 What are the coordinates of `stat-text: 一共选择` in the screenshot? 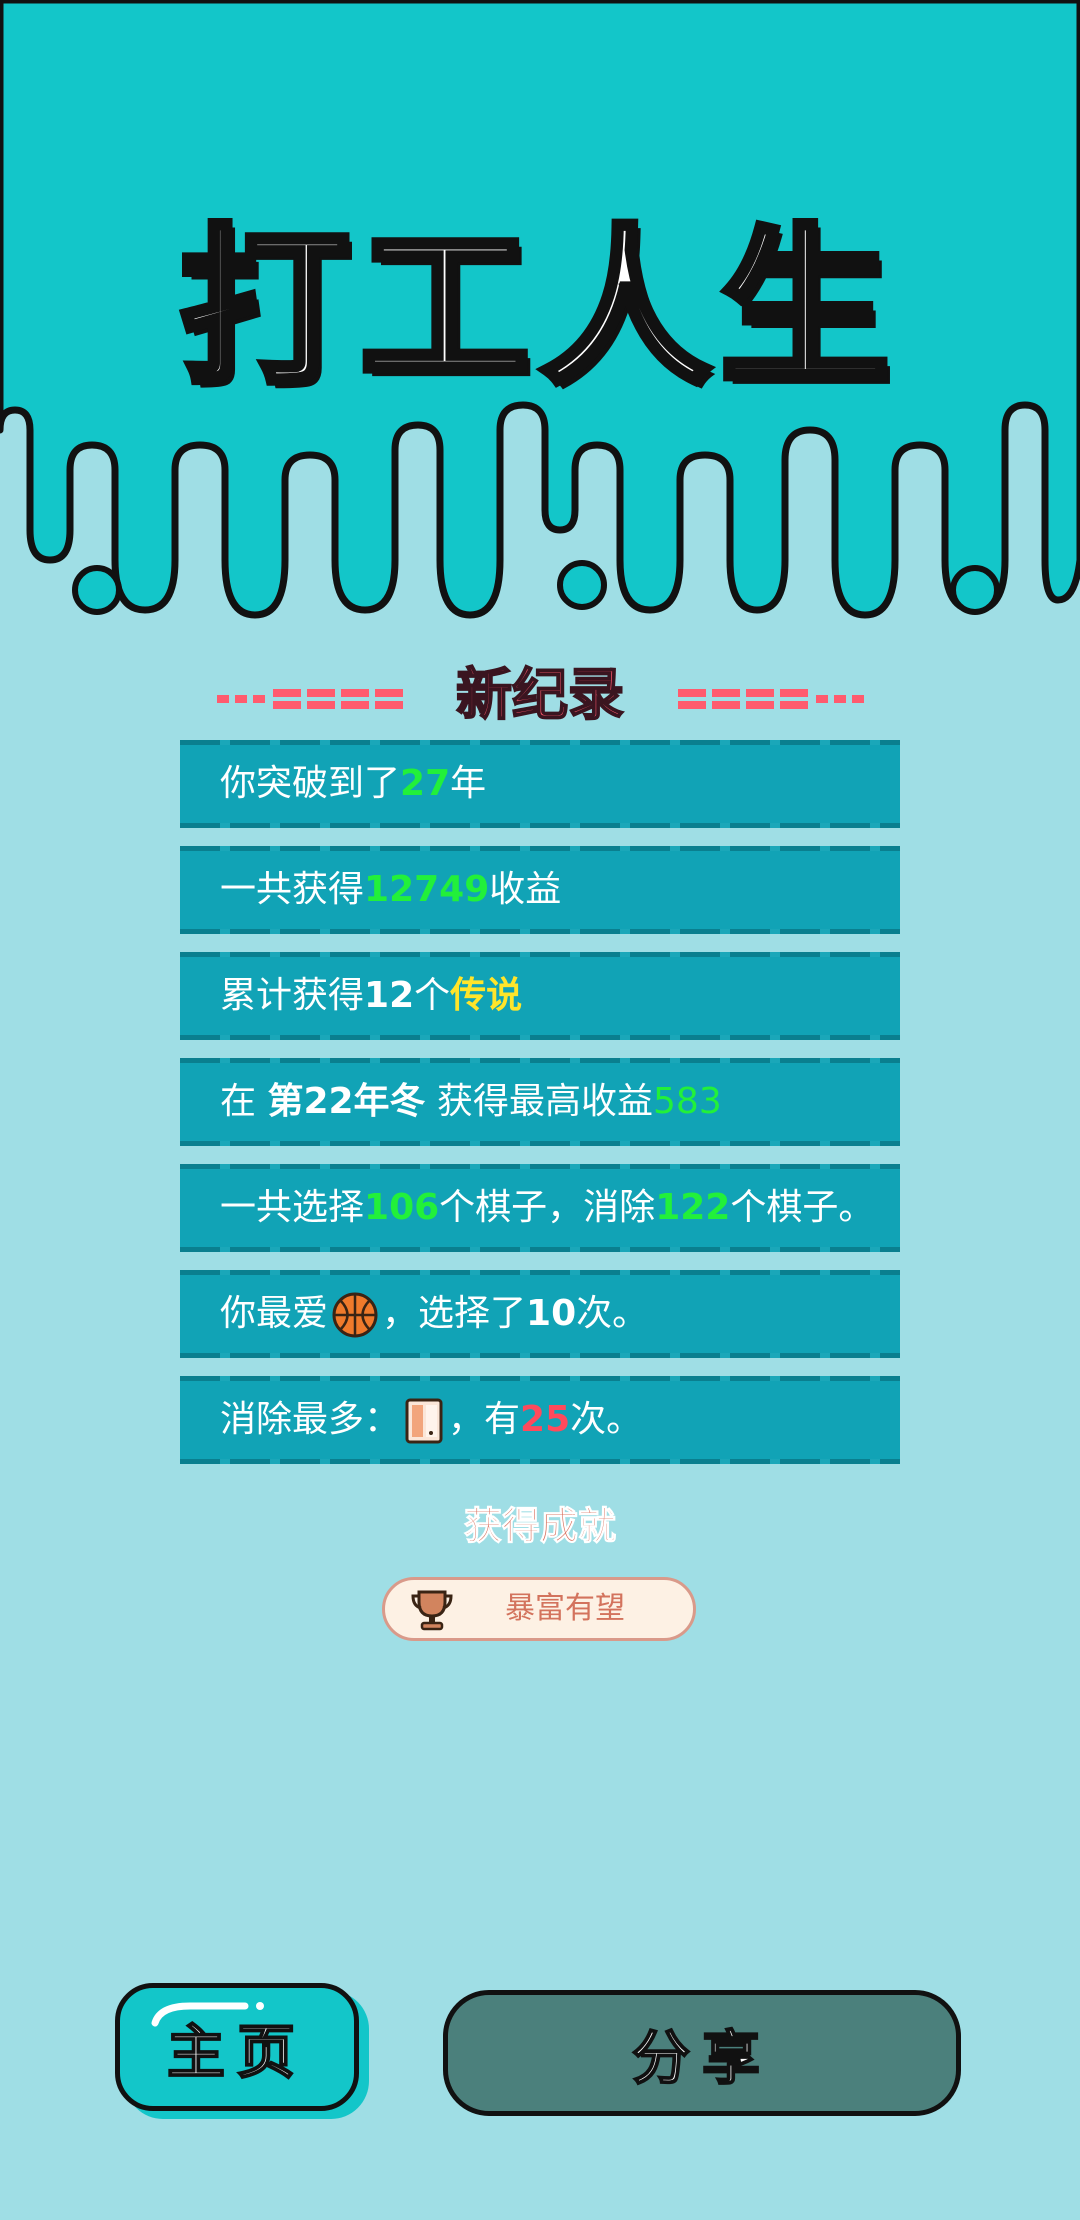 It's located at (292, 1207).